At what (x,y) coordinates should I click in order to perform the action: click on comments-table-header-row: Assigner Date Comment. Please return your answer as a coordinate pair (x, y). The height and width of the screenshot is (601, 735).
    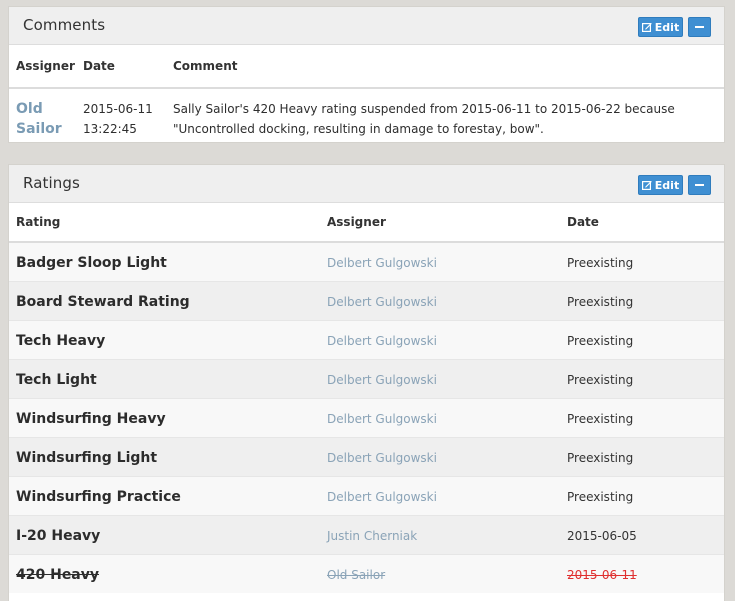
    Looking at the image, I should click on (366, 67).